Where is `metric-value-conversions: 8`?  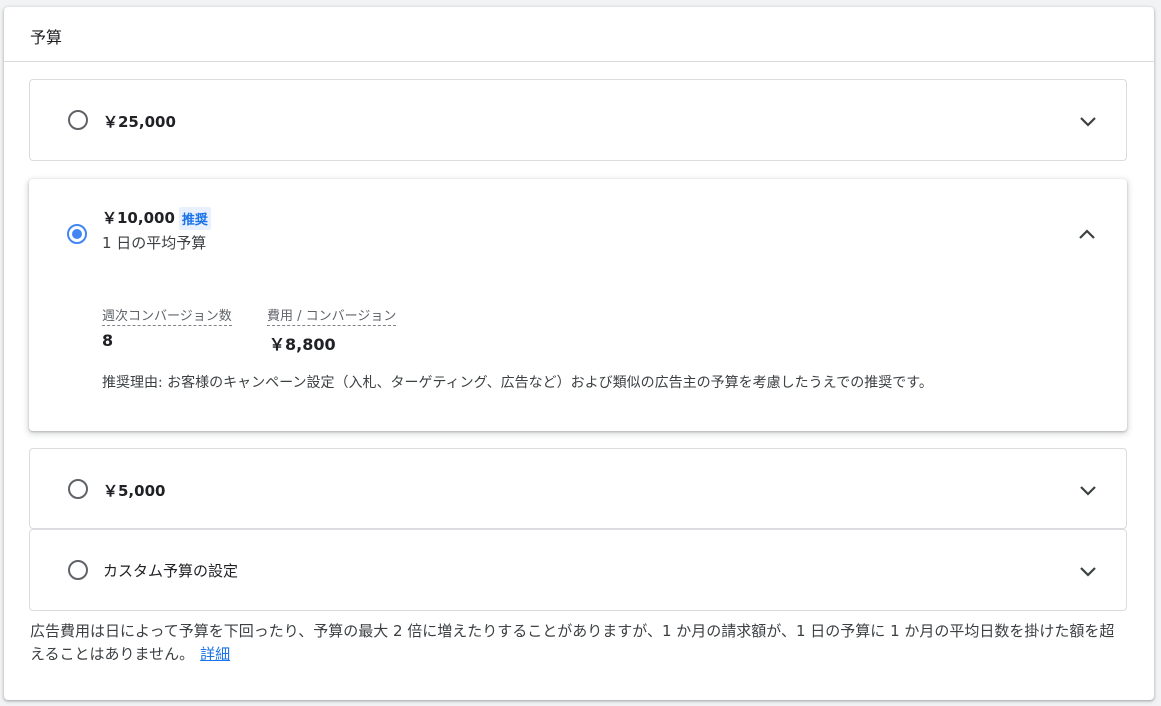
metric-value-conversions: 8 is located at coordinates (108, 340).